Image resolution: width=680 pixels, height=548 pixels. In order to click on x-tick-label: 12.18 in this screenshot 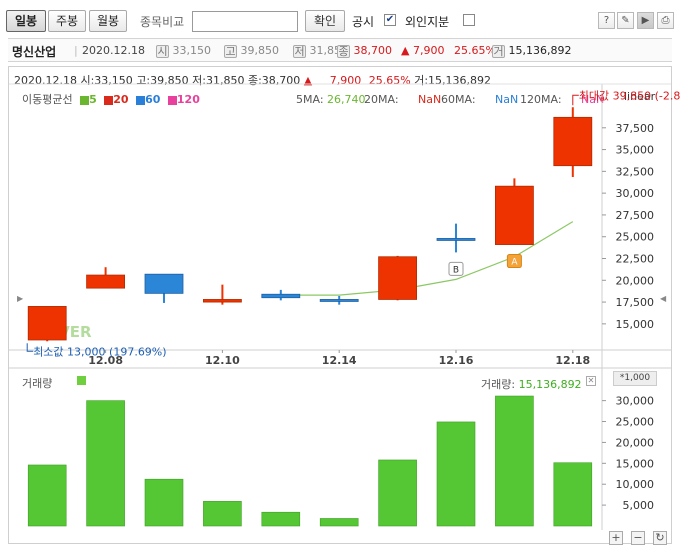, I will do `click(572, 360)`.